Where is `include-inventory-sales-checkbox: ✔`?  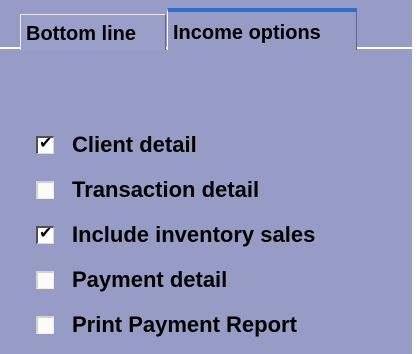
include-inventory-sales-checkbox: ✔ is located at coordinates (45, 234).